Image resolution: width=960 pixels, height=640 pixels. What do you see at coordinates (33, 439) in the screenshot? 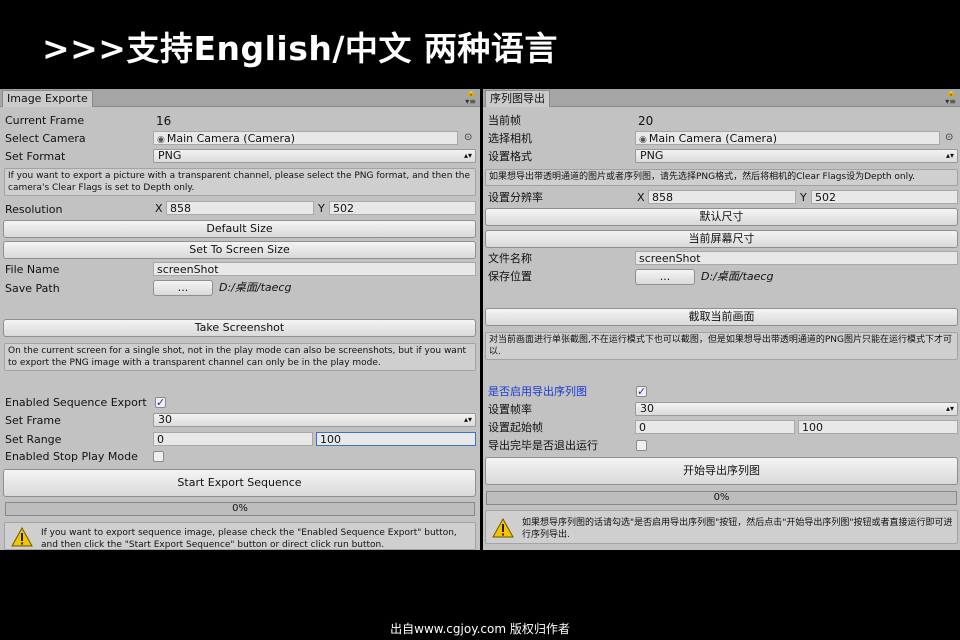
I see `set-range-label: Set Range` at bounding box center [33, 439].